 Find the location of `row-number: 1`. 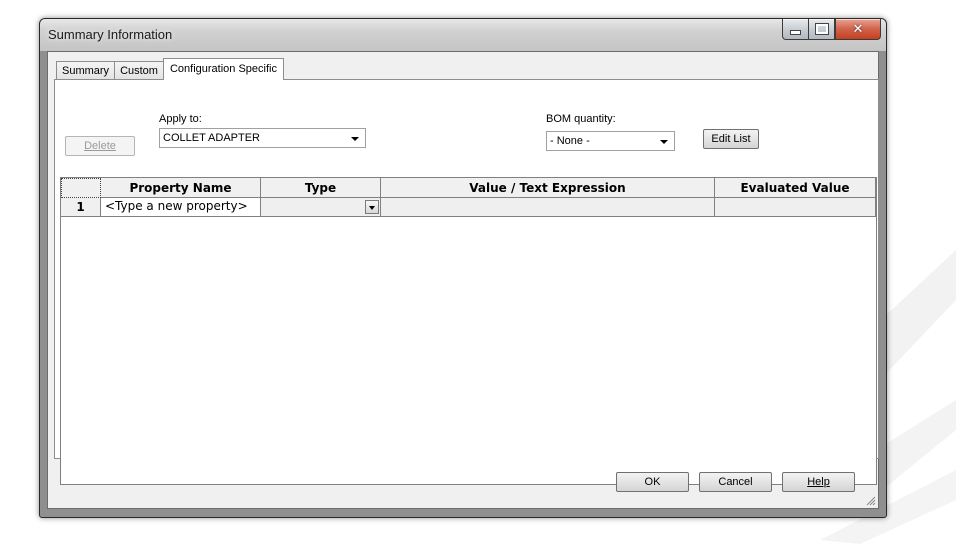

row-number: 1 is located at coordinates (81, 207).